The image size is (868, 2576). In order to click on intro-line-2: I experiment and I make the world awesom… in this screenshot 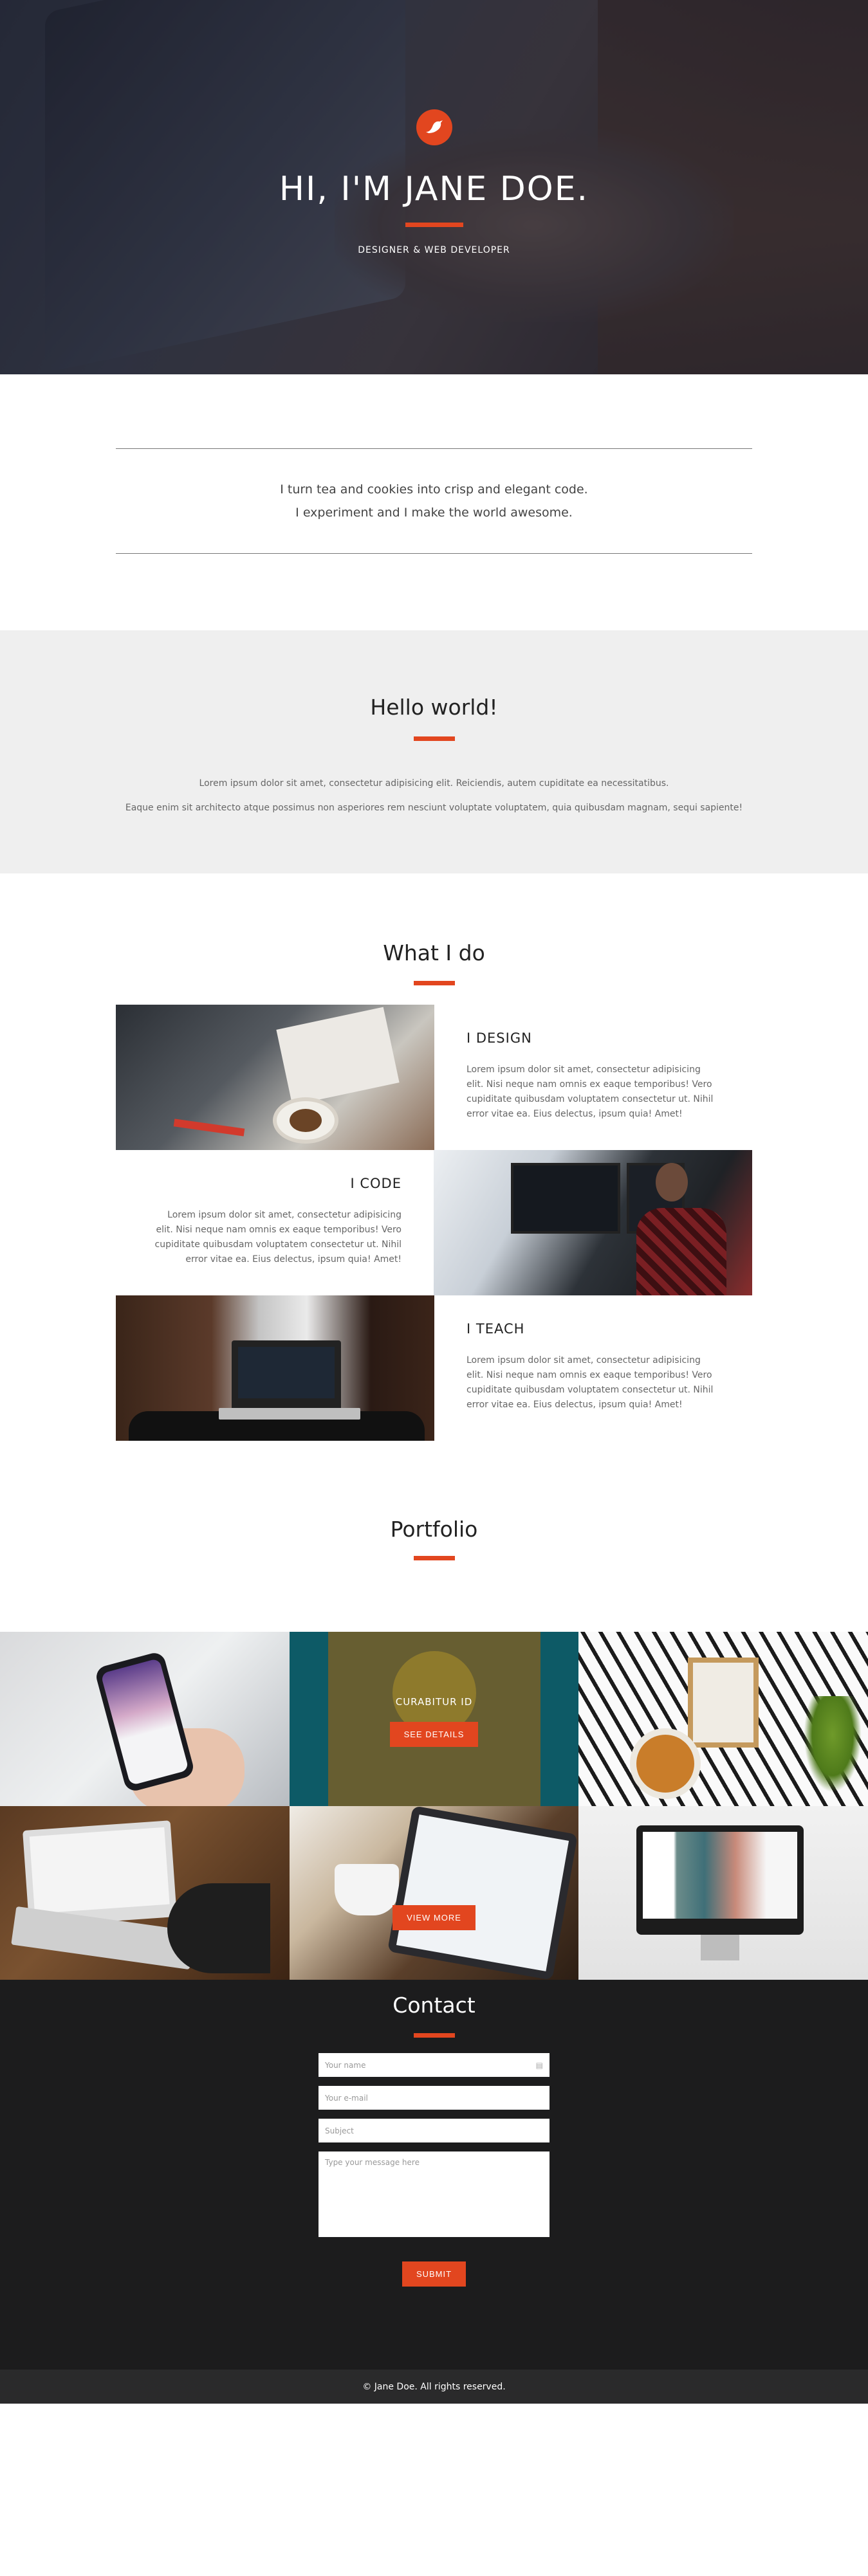, I will do `click(434, 513)`.